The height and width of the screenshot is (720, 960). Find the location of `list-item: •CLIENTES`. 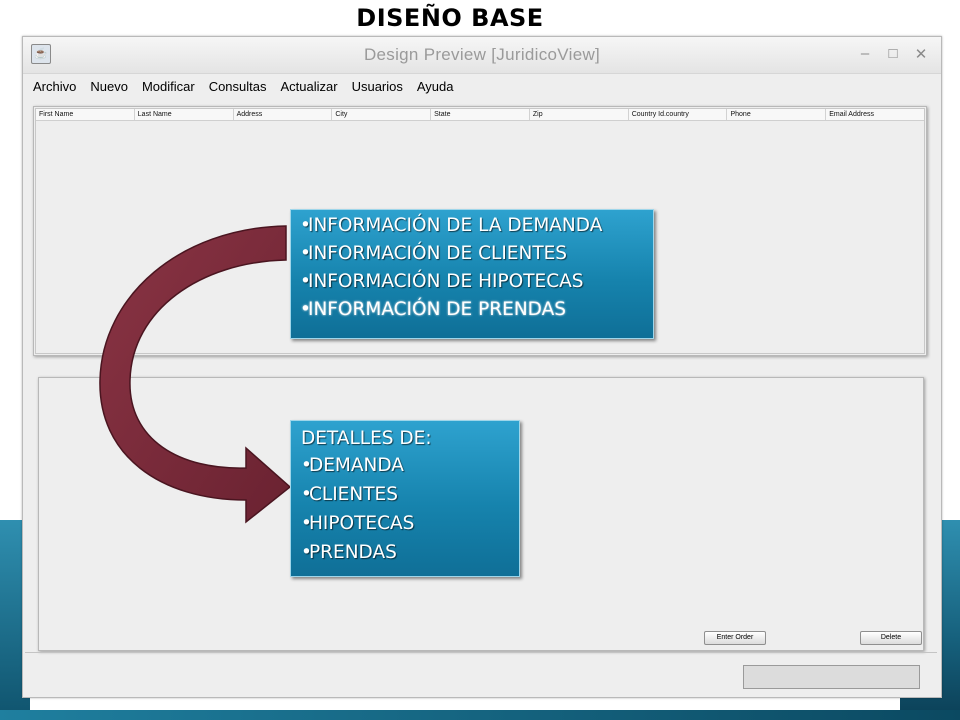

list-item: •CLIENTES is located at coordinates (349, 494).